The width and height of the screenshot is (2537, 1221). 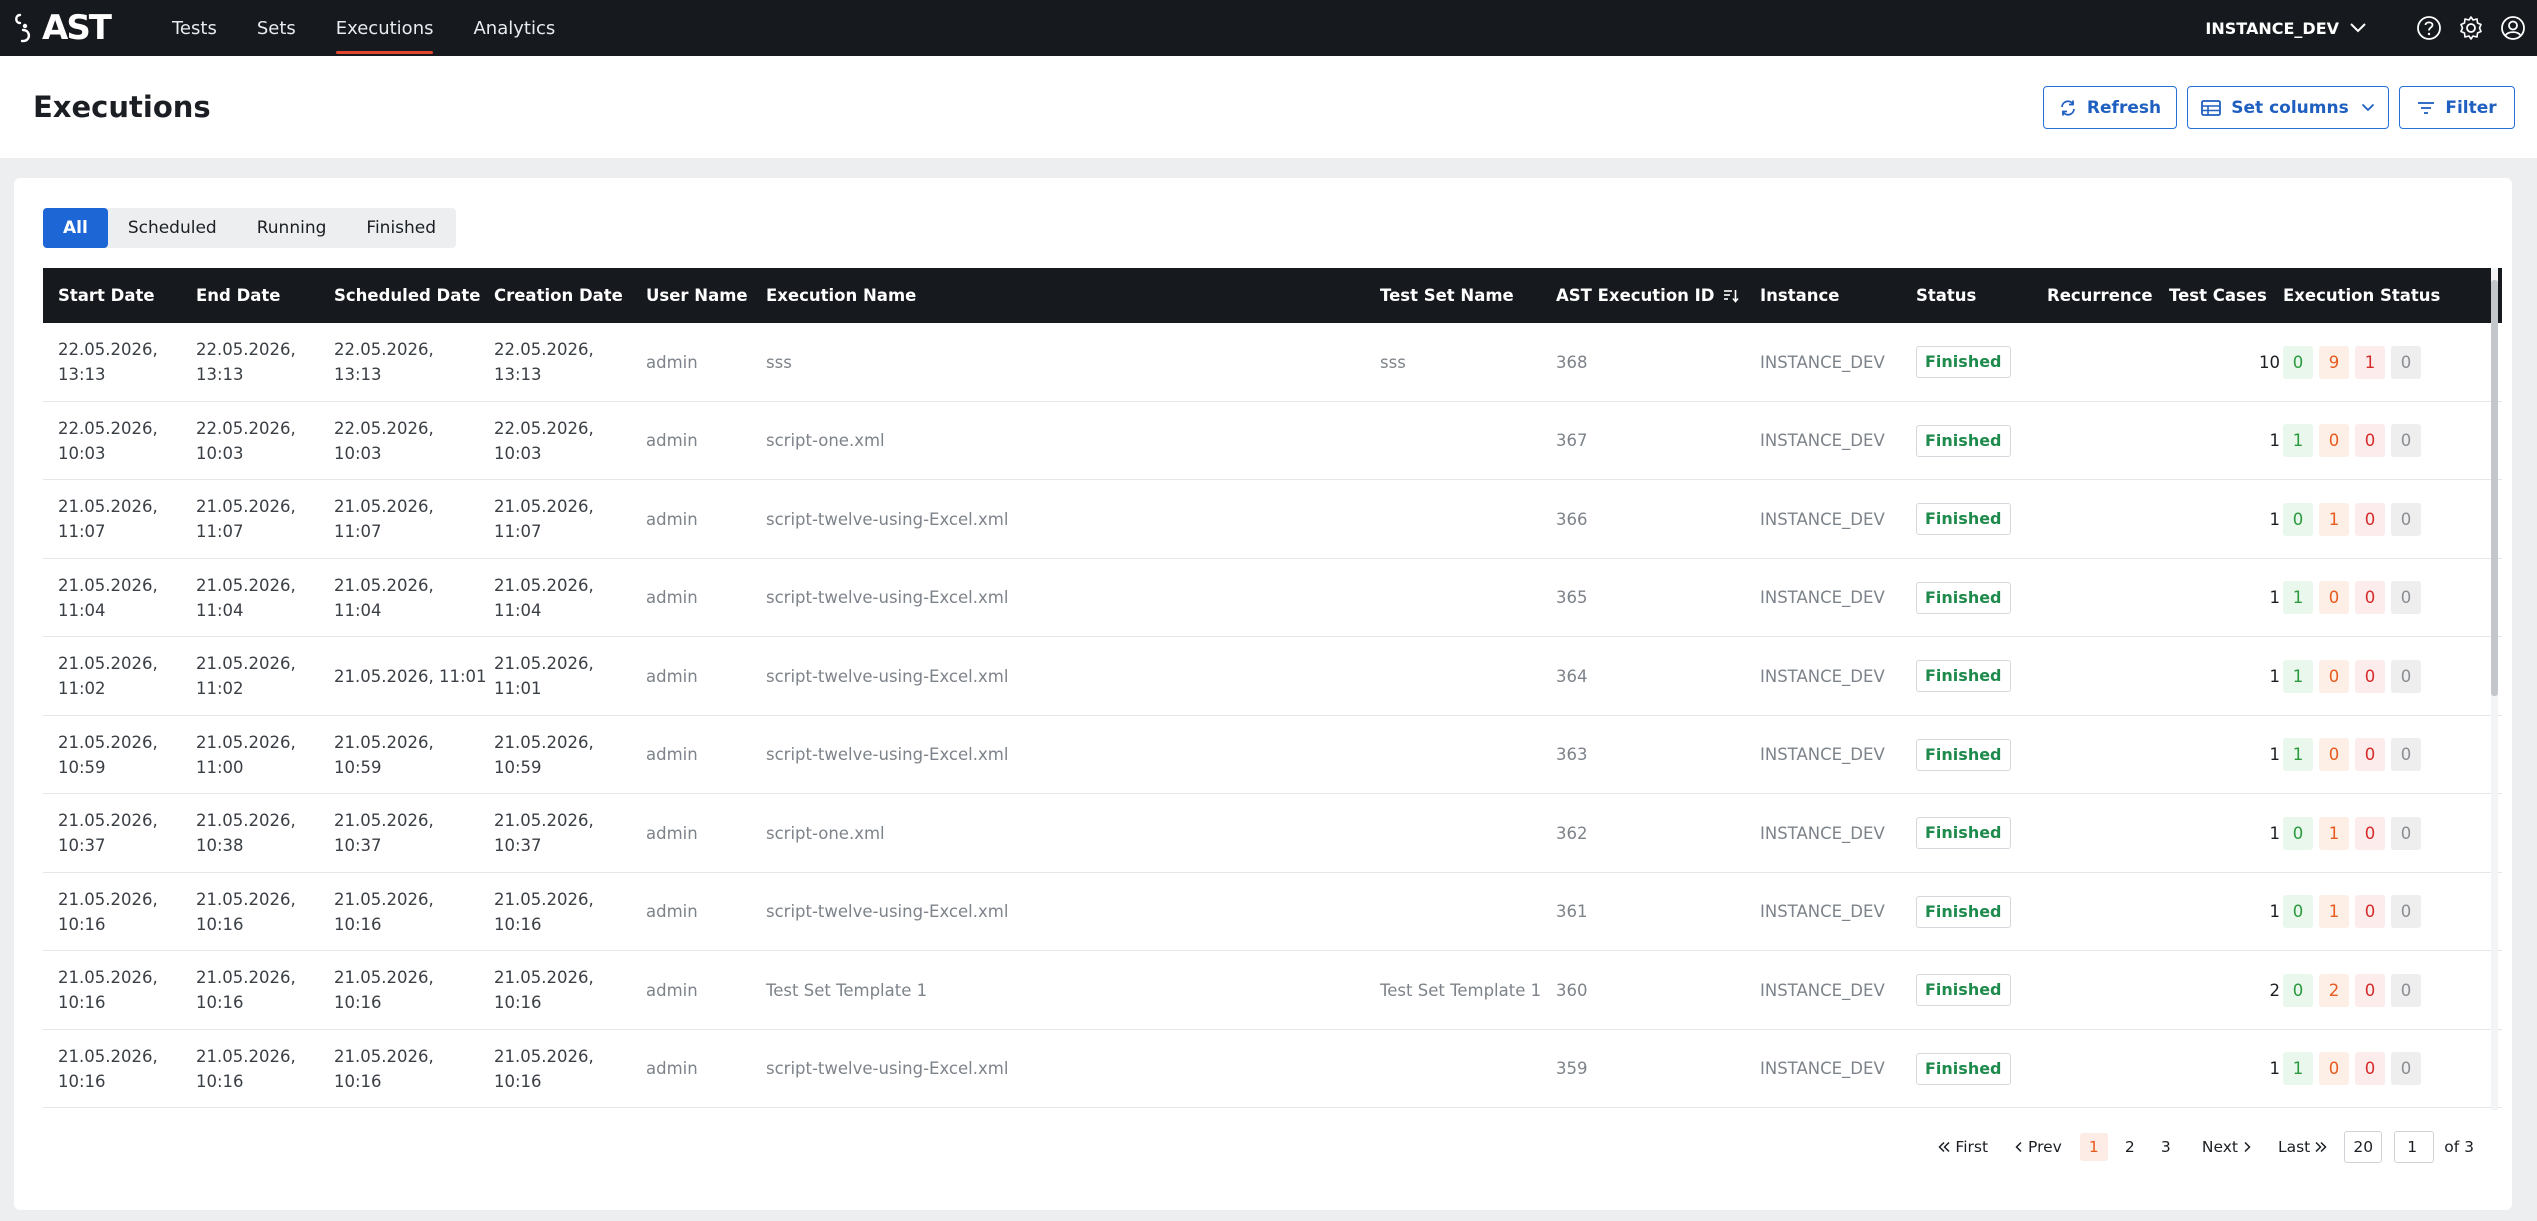 I want to click on help-icon, so click(x=2429, y=28).